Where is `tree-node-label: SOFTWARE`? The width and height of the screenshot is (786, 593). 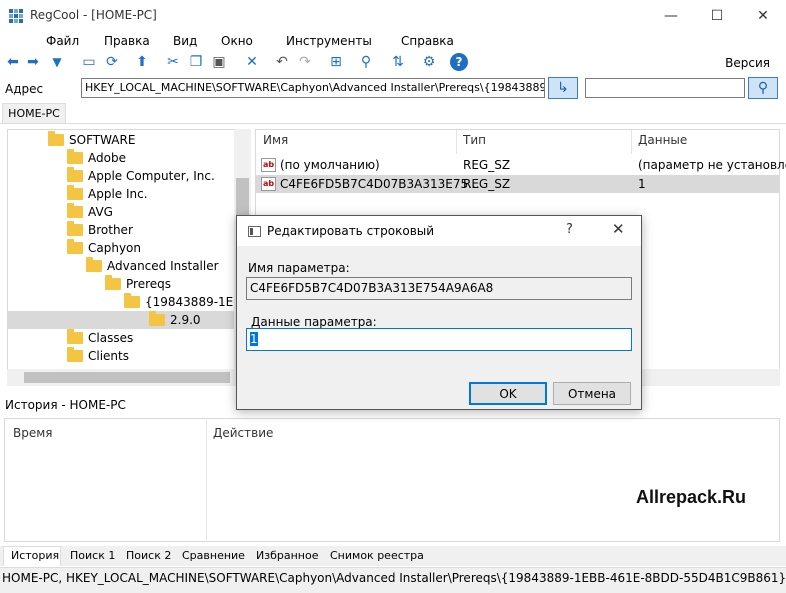 tree-node-label: SOFTWARE is located at coordinates (102, 140).